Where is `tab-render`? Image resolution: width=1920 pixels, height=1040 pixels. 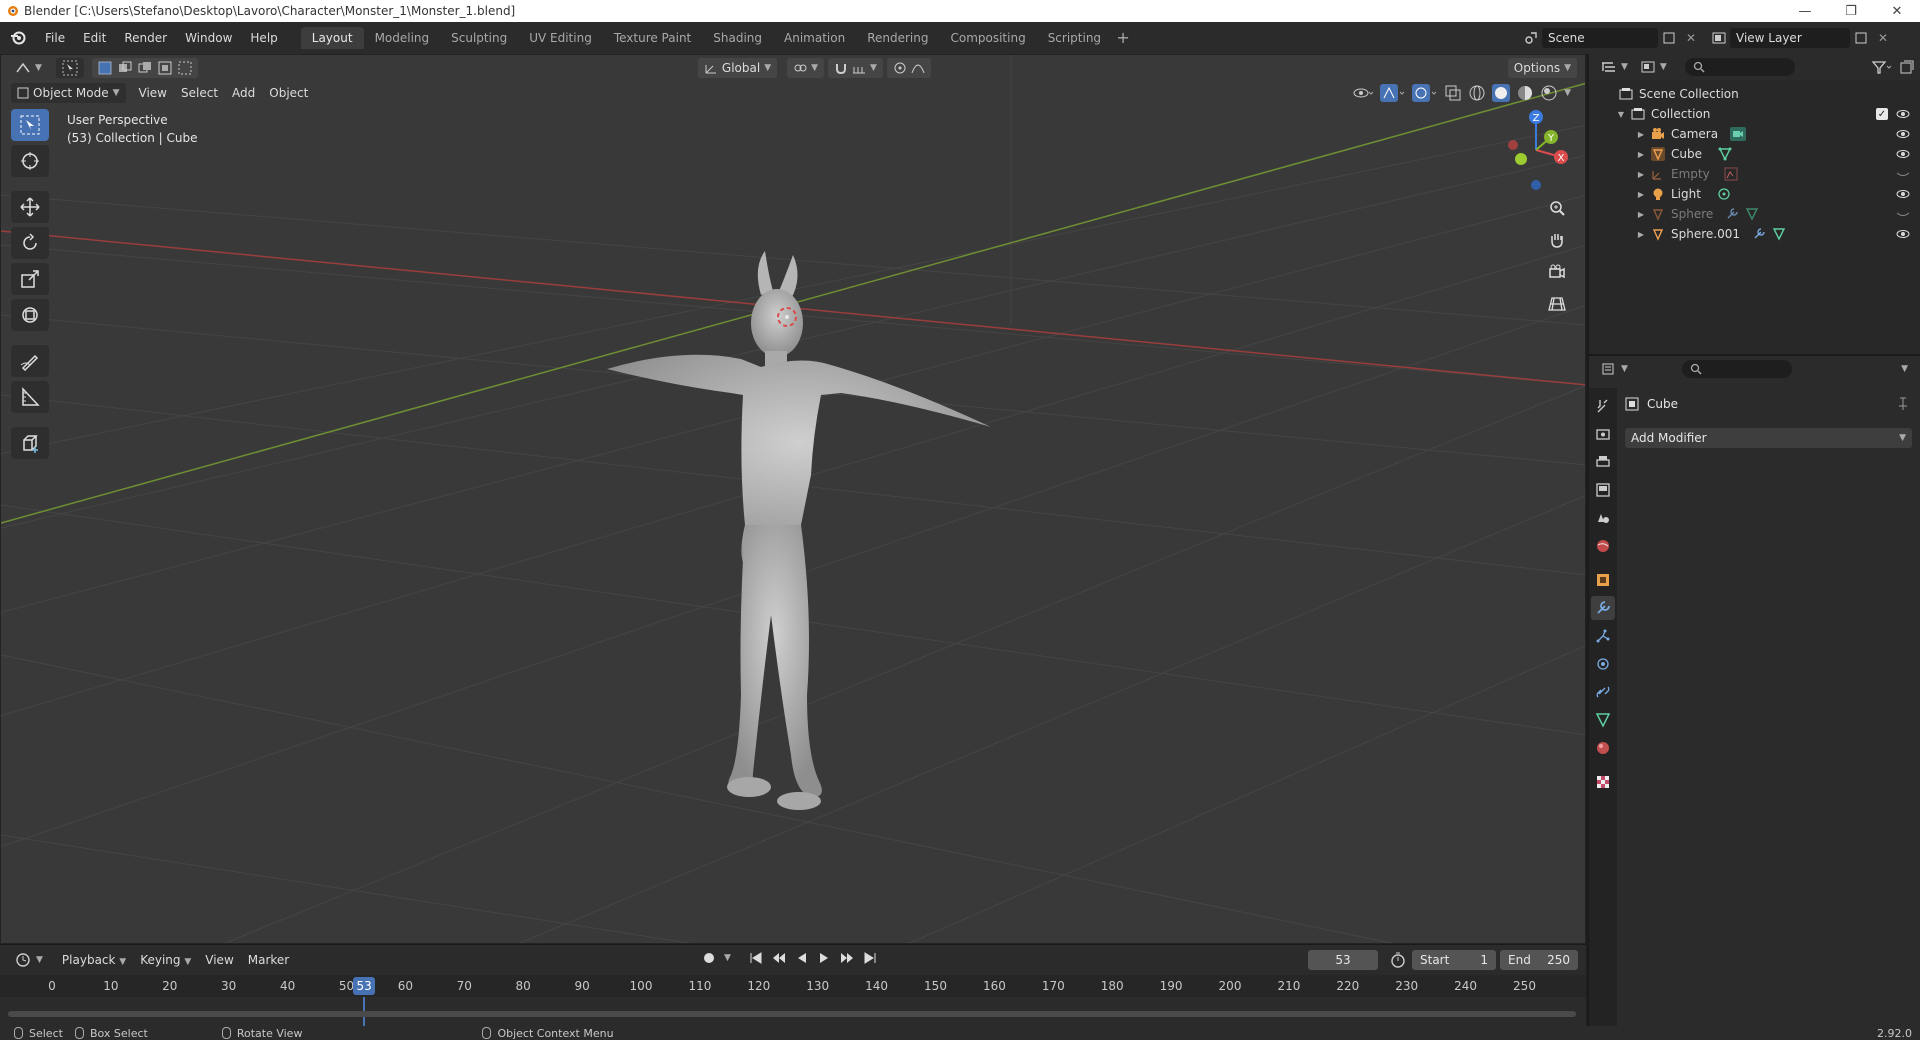
tab-render is located at coordinates (1603, 434).